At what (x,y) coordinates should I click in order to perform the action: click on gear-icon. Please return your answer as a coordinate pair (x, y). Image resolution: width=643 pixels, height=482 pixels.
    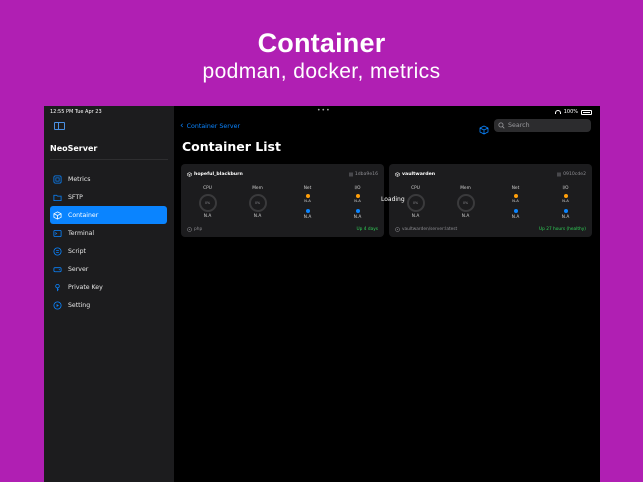
    Looking at the image, I should click on (57, 305).